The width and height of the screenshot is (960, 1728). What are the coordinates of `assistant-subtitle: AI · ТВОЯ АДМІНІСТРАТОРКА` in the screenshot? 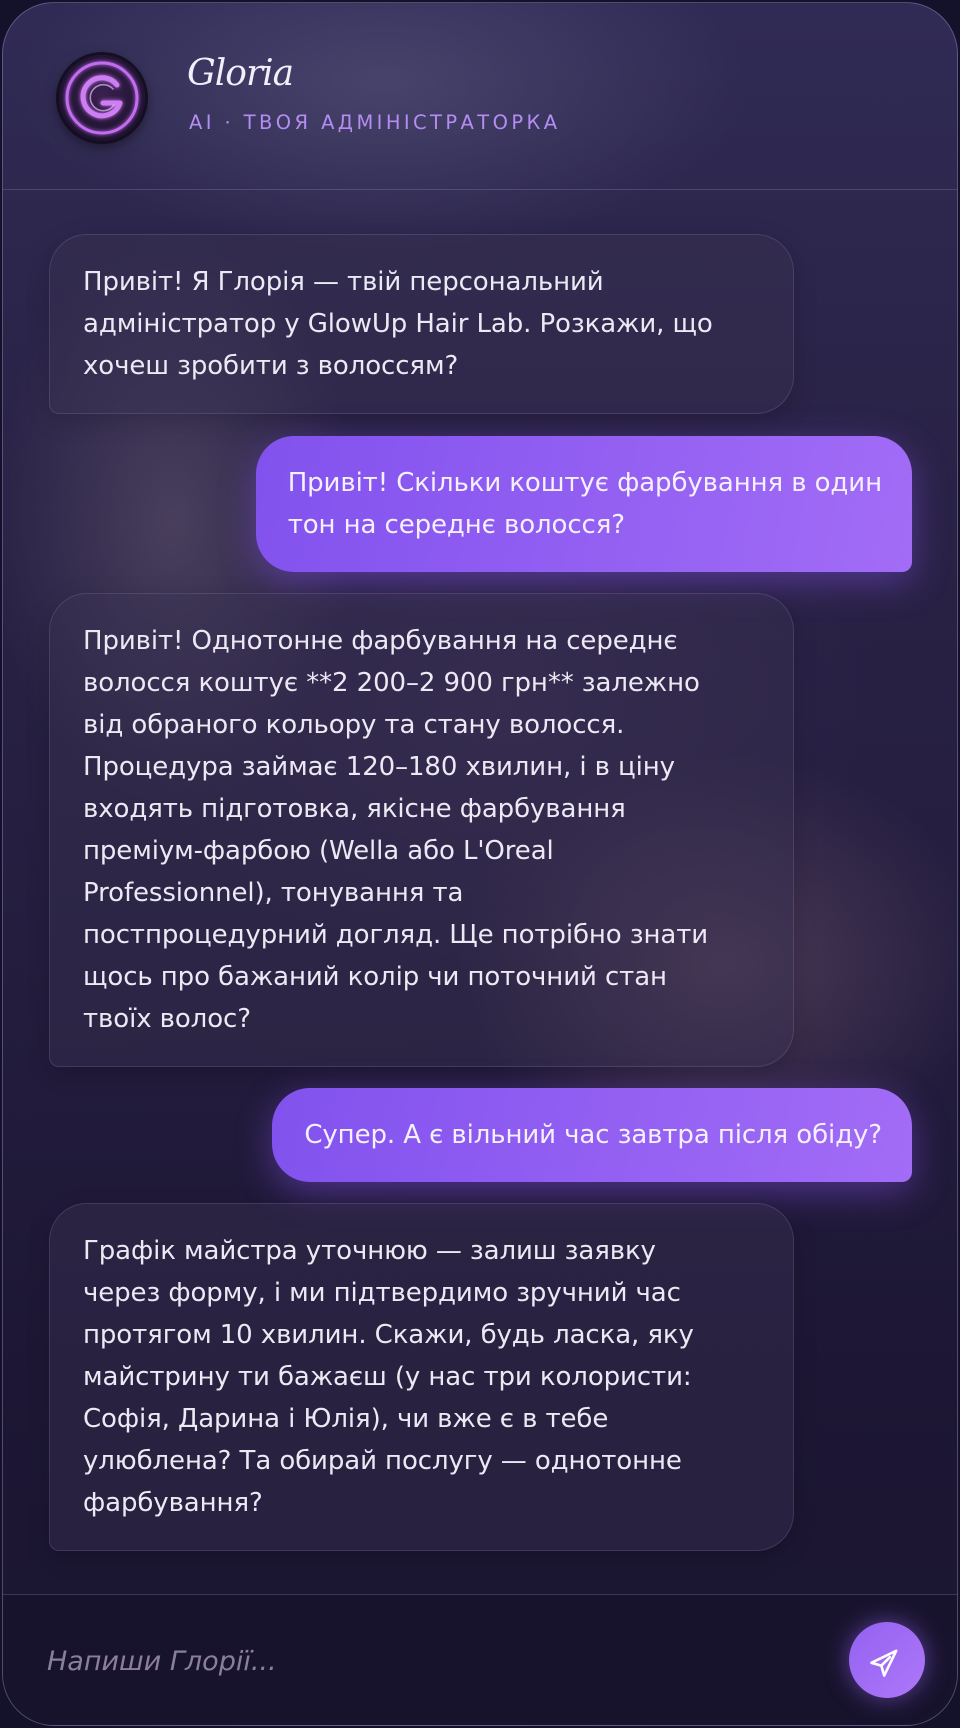 It's located at (375, 122).